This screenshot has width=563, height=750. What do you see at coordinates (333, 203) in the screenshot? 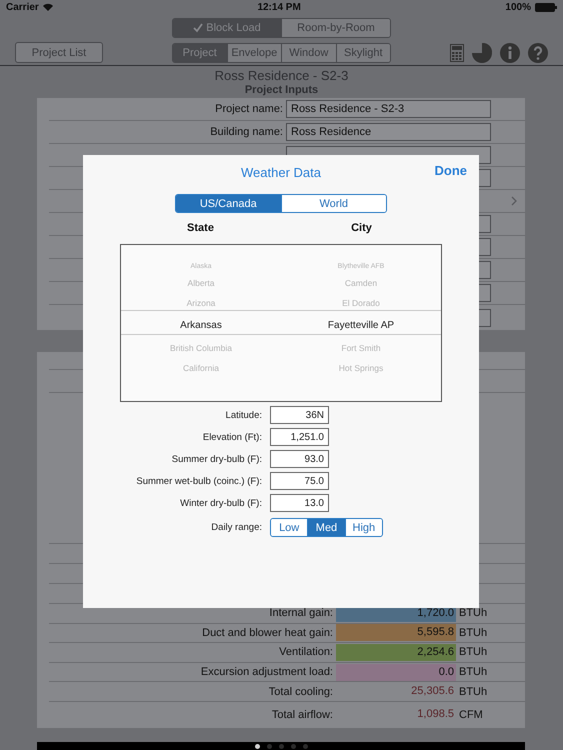
I see `region-tab: World` at bounding box center [333, 203].